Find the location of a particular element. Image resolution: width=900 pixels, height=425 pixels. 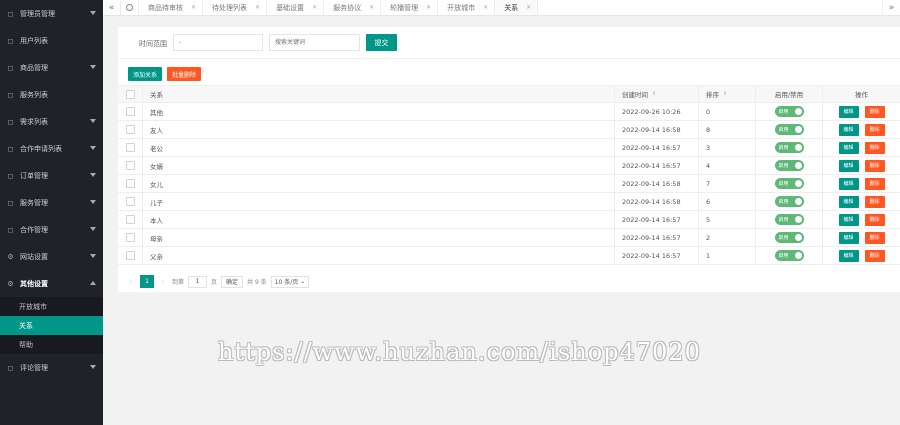

row-time: 2022-09-14 16:58 is located at coordinates (657, 129).